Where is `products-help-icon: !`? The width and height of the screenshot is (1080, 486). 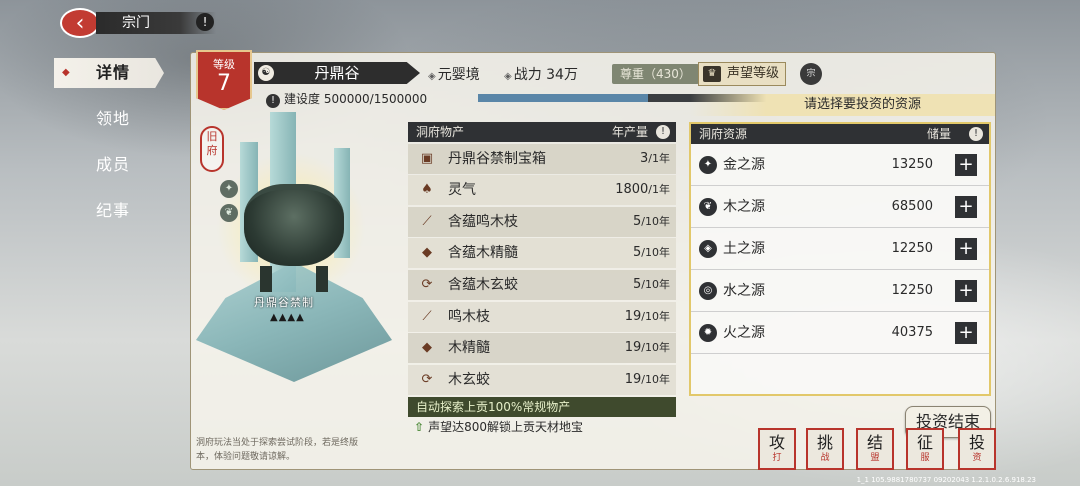 products-help-icon: ! is located at coordinates (663, 132).